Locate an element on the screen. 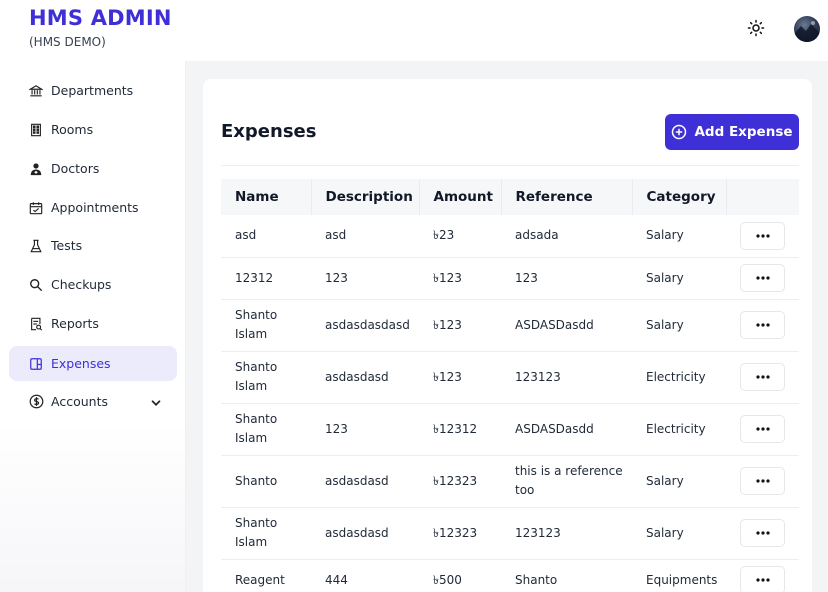 The height and width of the screenshot is (592, 828). cell-name: asd is located at coordinates (266, 236).